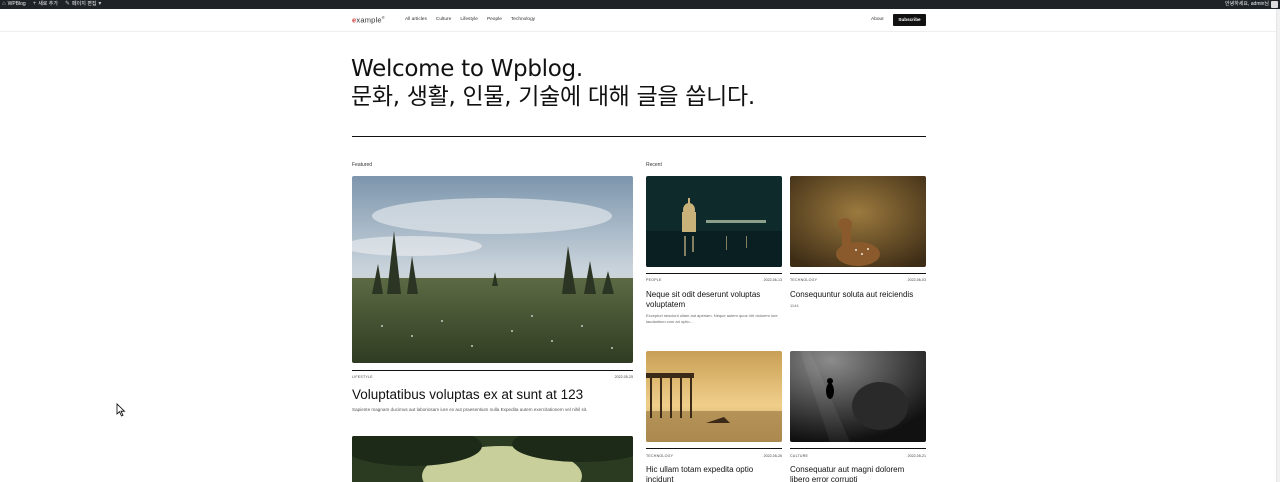 The height and width of the screenshot is (482, 1280). I want to click on featured-label: Featured, so click(362, 165).